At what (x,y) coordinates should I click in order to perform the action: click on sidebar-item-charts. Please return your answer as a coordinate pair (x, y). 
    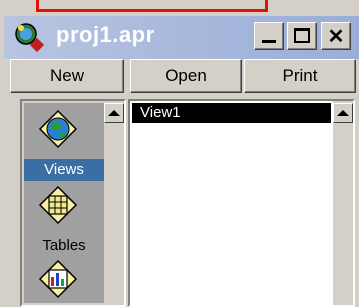
    Looking at the image, I should click on (64, 281).